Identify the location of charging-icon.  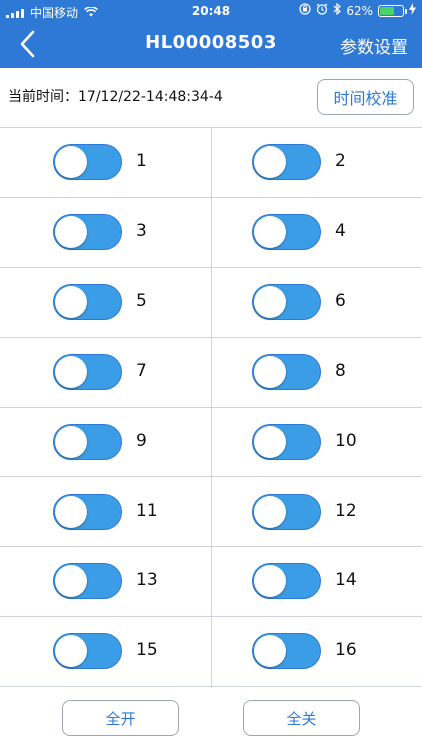
(412, 10).